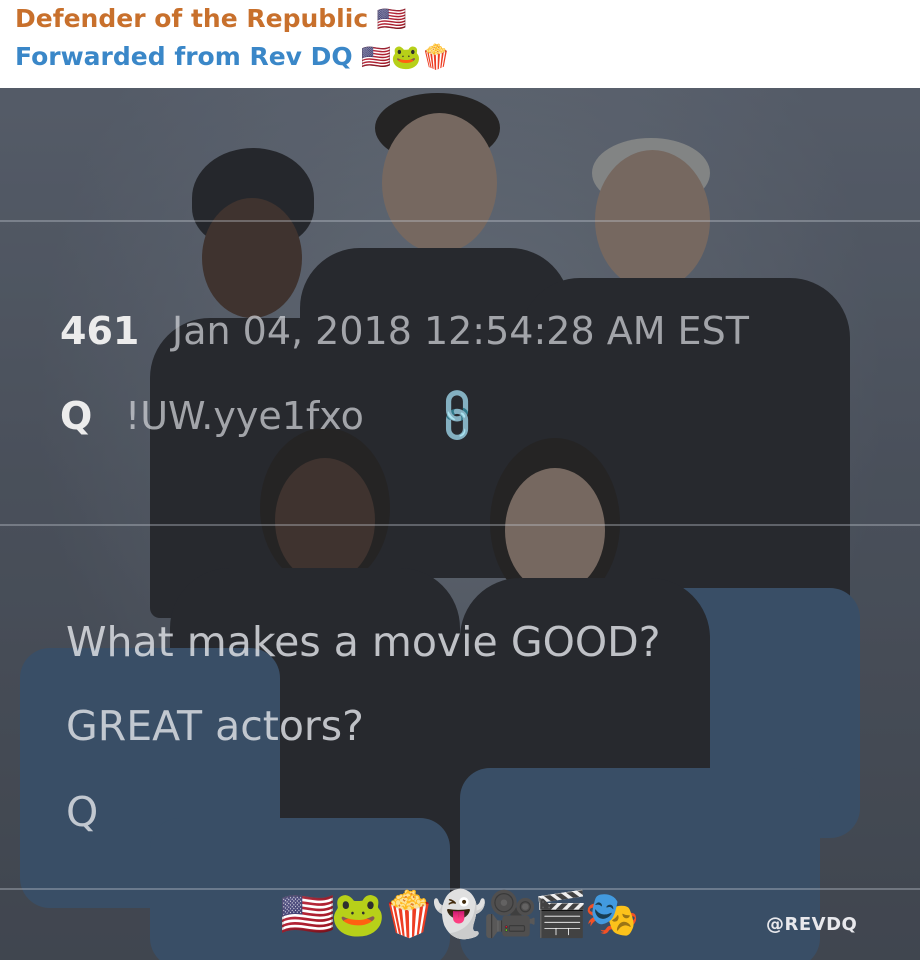 The width and height of the screenshot is (920, 960). Describe the element at coordinates (244, 416) in the screenshot. I see `post-tripcode: !UW.yye1fxo` at that location.